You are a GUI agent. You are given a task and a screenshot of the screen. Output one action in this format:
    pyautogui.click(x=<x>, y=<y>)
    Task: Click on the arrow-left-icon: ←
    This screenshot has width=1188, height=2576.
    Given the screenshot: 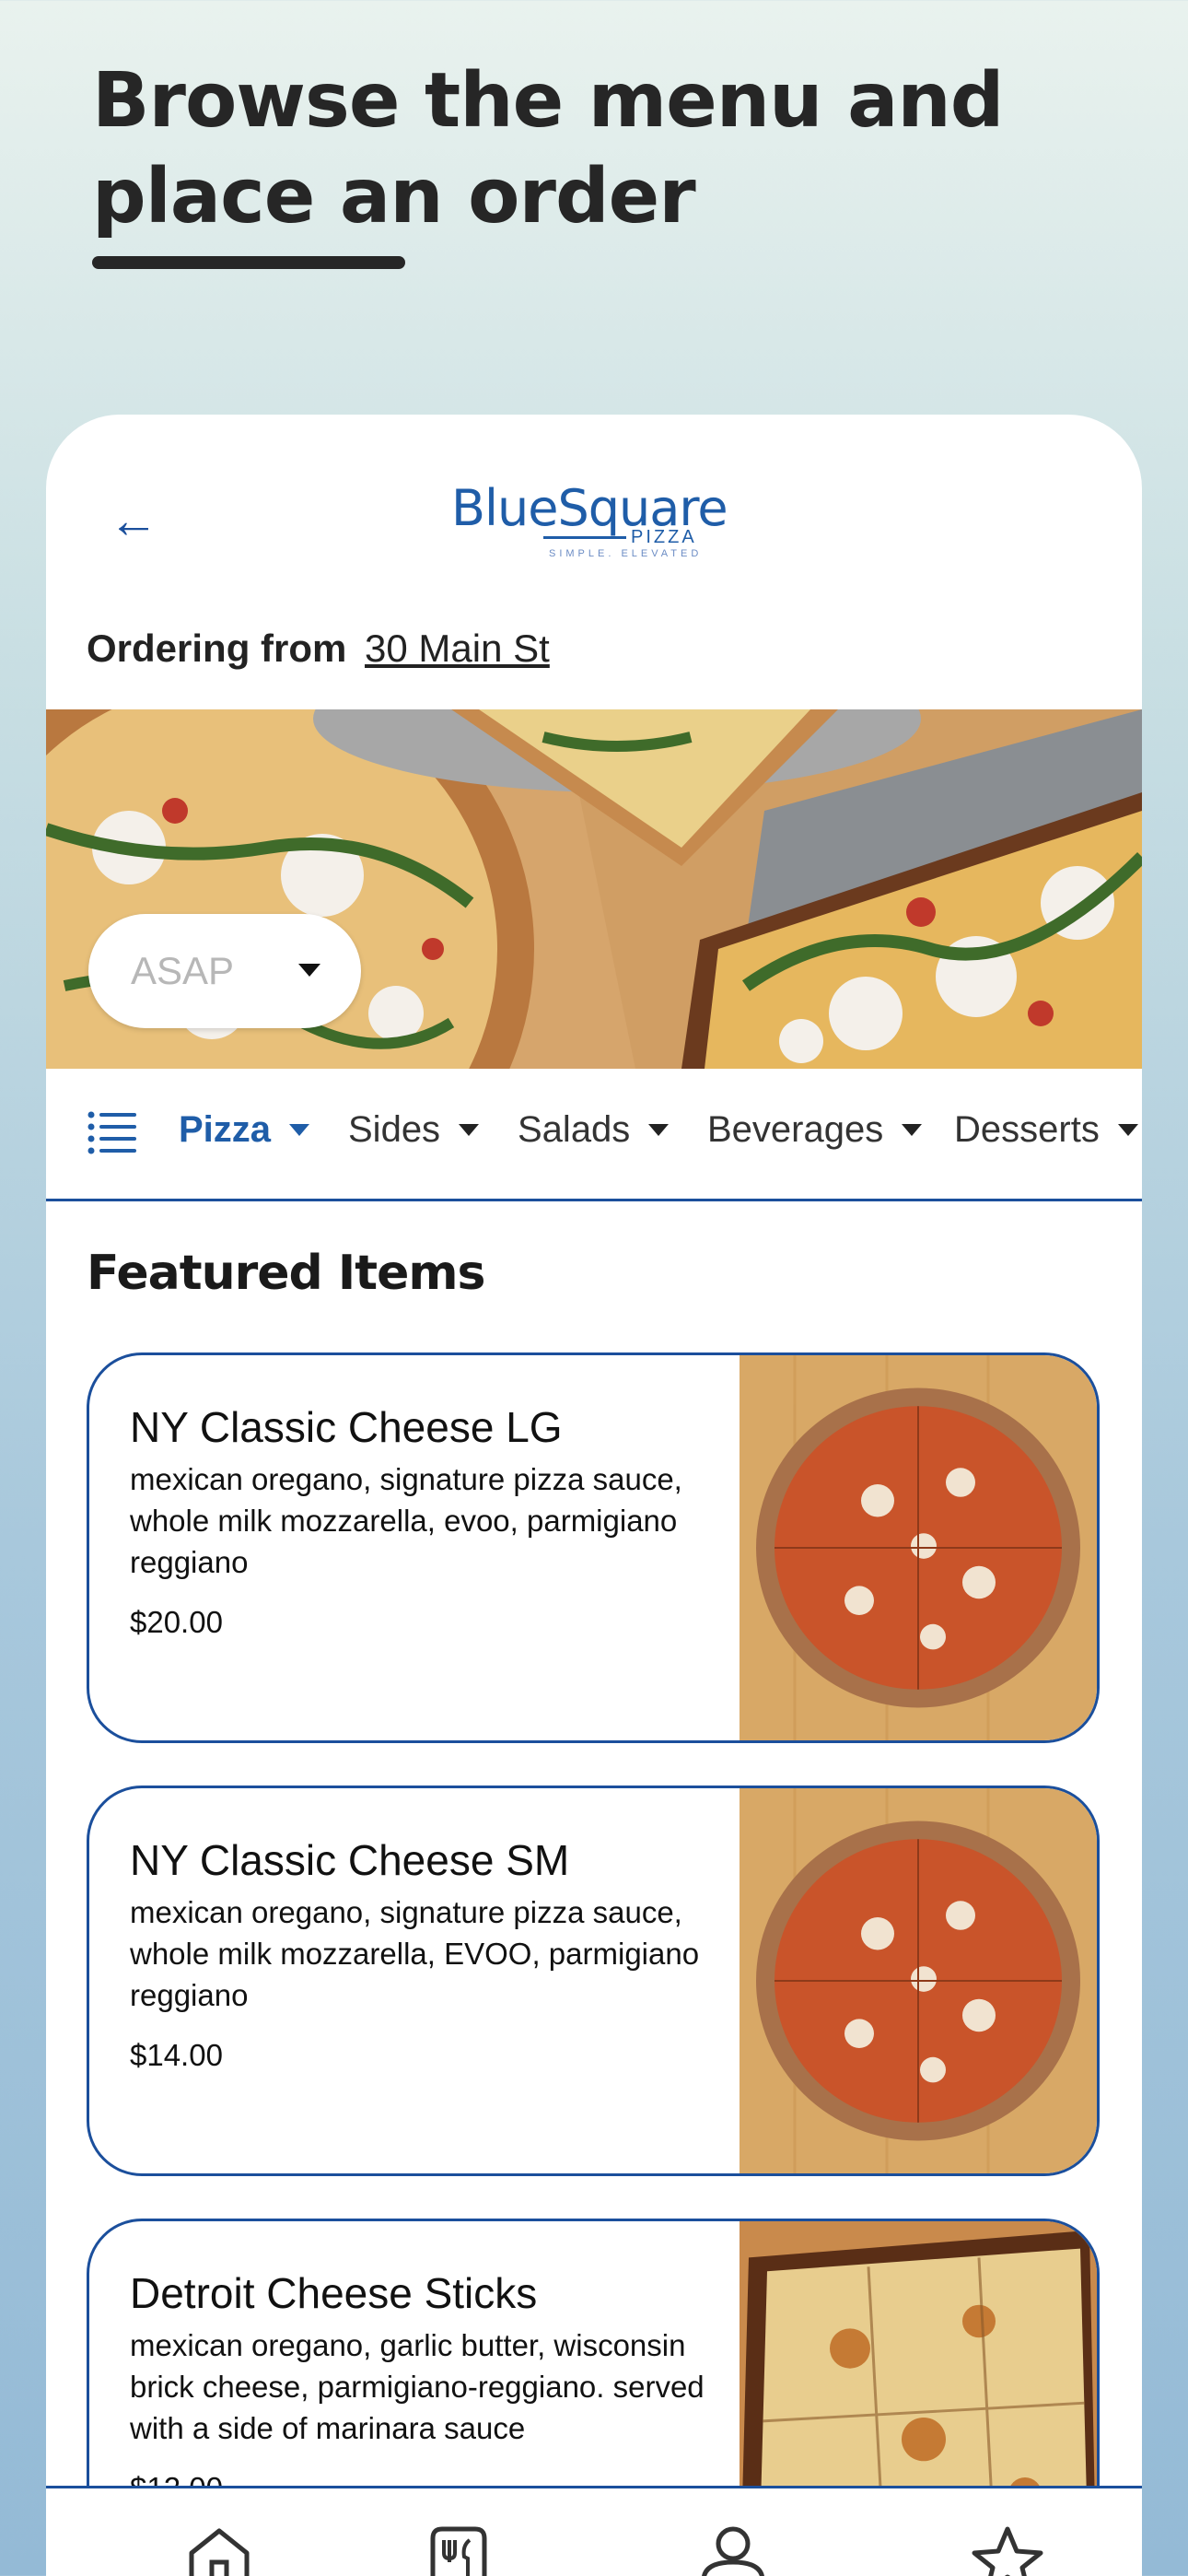 What is the action you would take?
    pyautogui.click(x=133, y=520)
    